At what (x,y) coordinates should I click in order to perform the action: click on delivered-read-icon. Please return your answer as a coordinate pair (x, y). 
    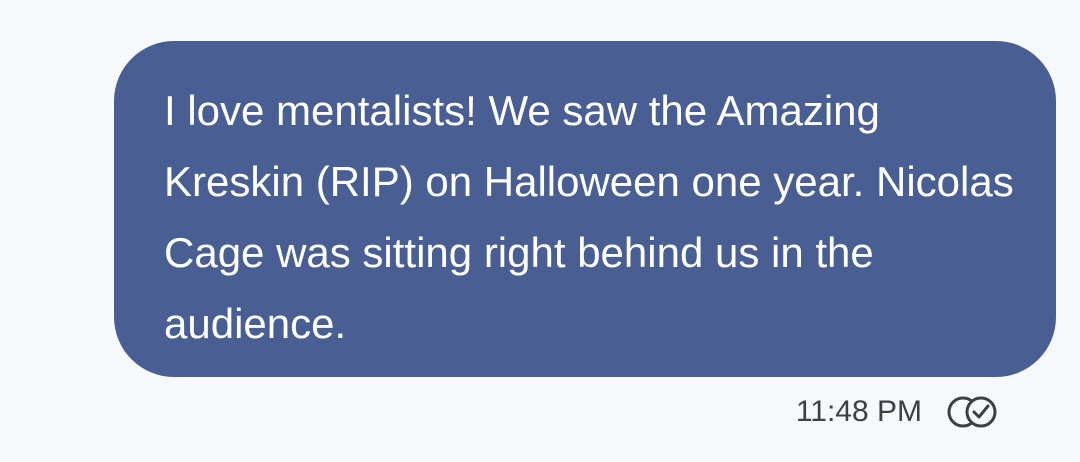
    Looking at the image, I should click on (972, 412).